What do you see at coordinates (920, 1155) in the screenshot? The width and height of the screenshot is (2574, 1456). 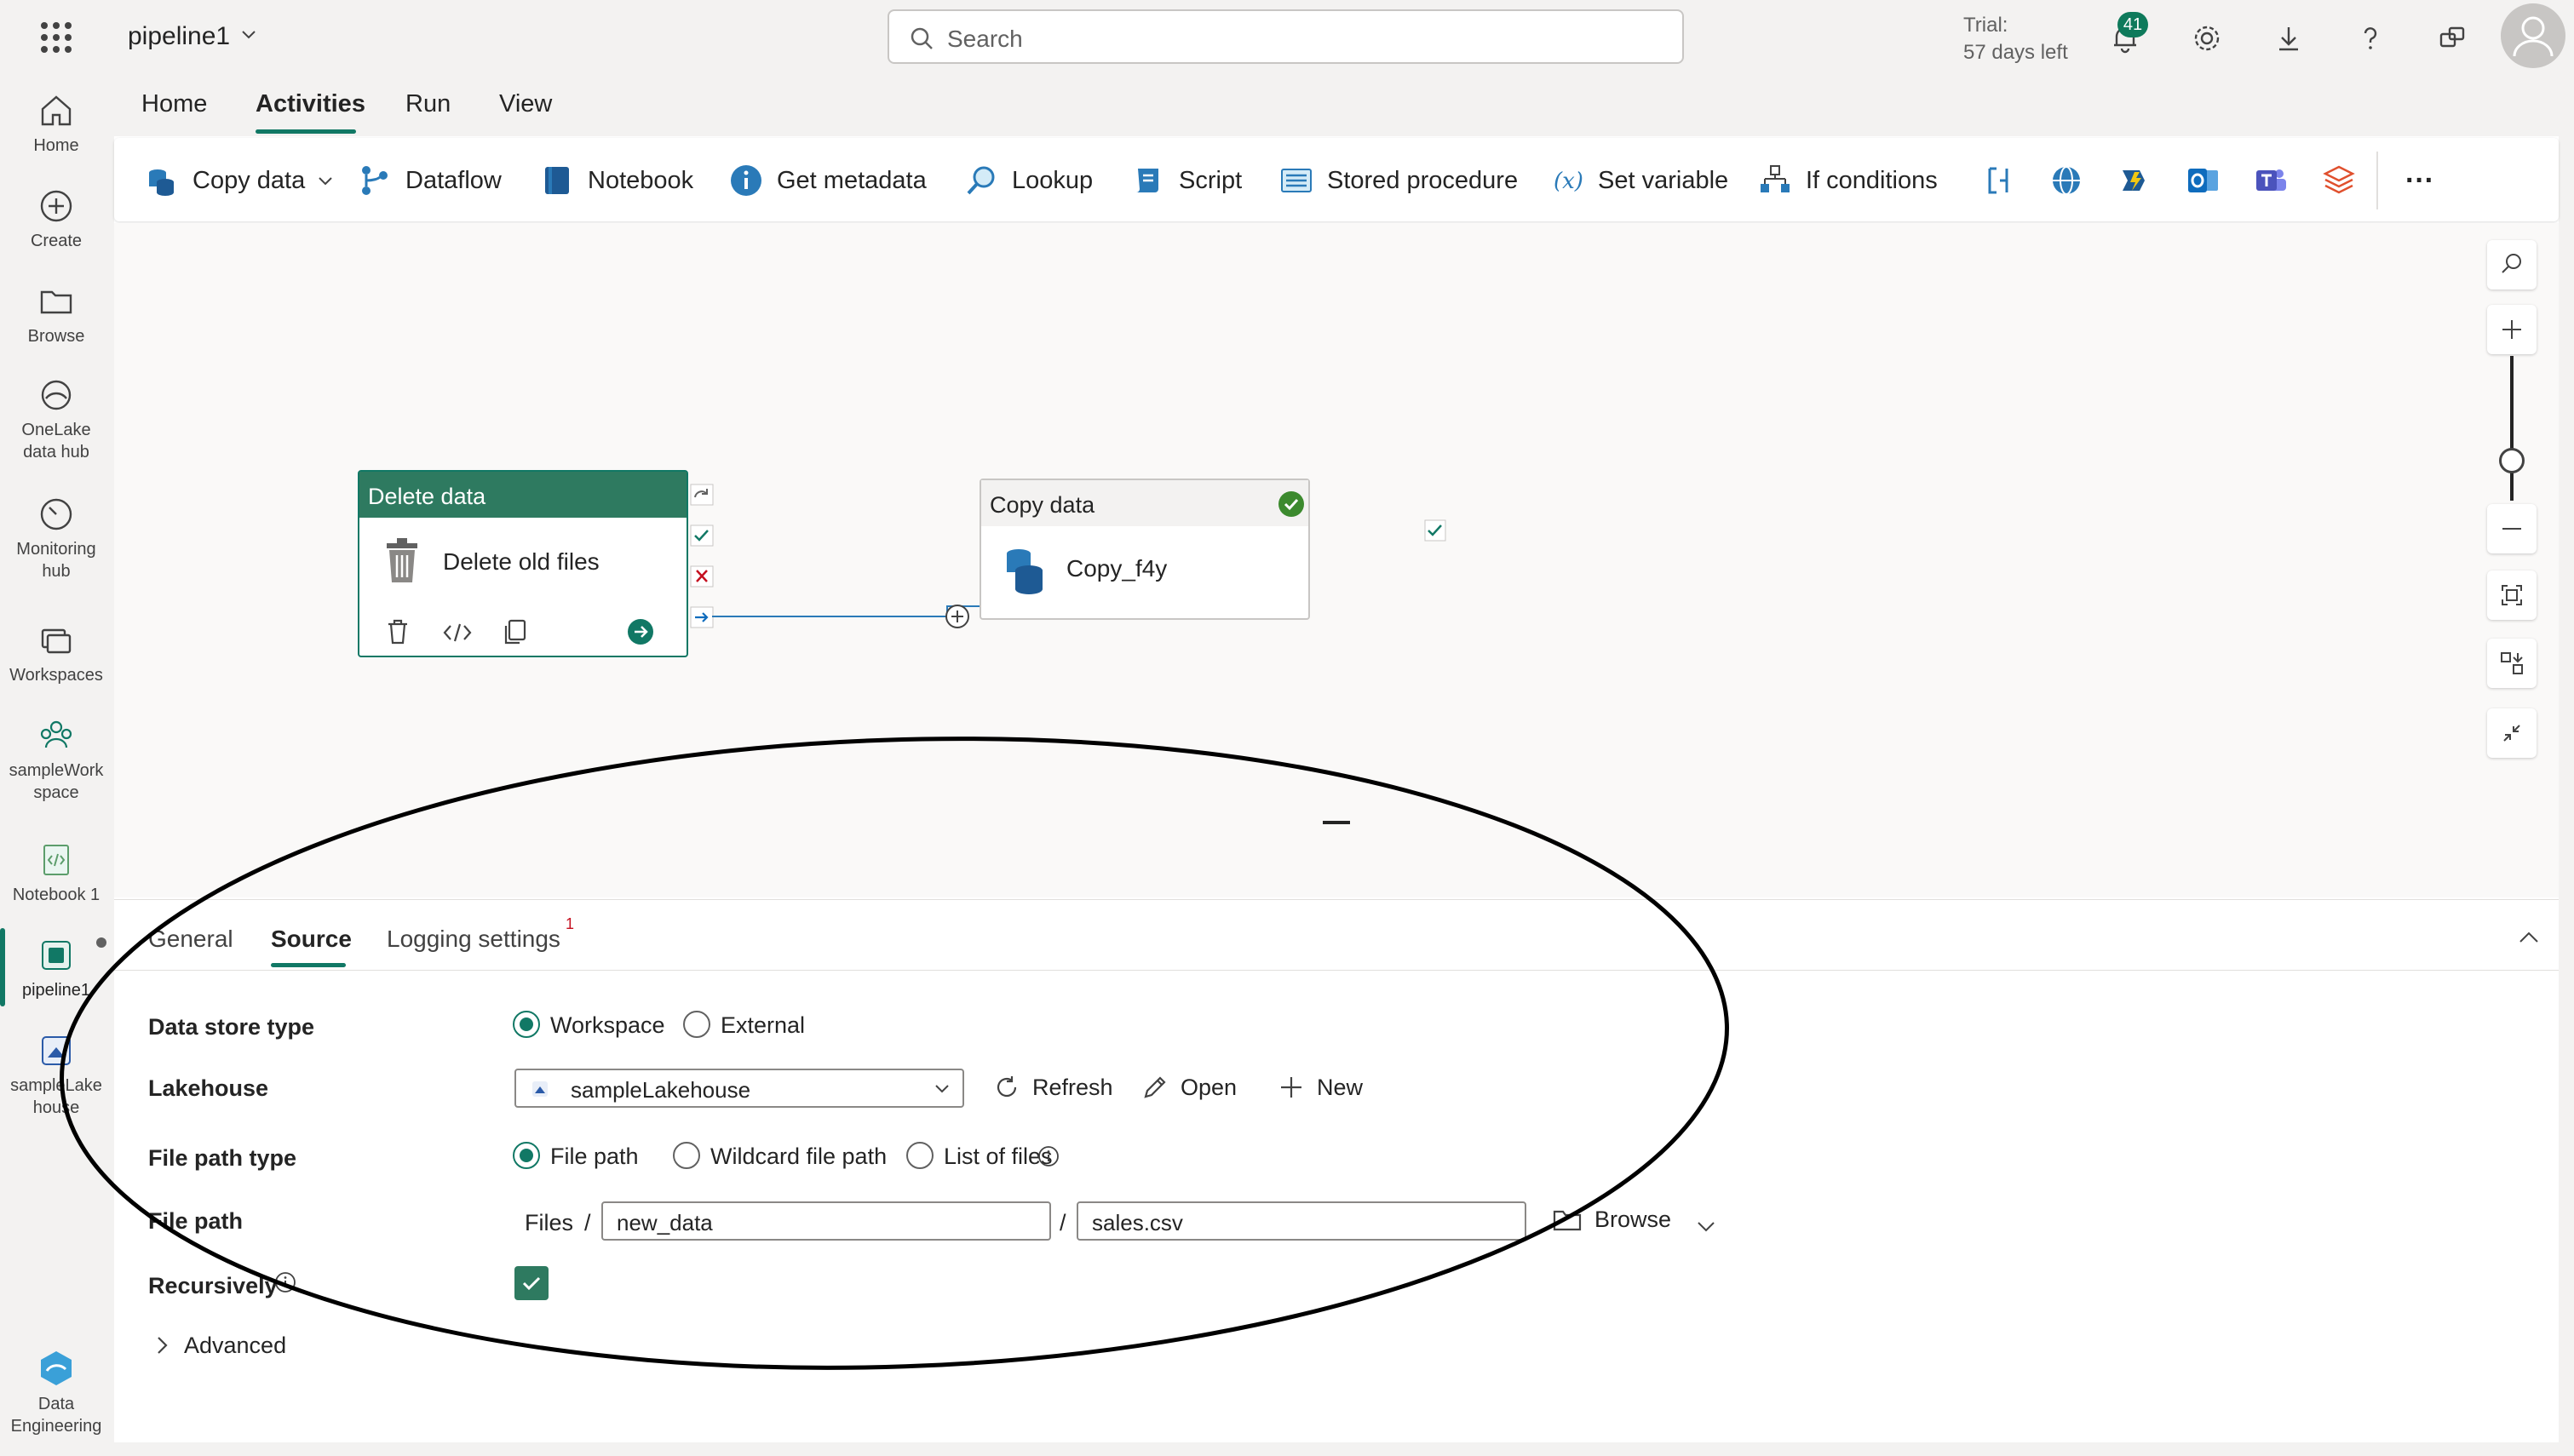 I see `list-of-files-radio` at bounding box center [920, 1155].